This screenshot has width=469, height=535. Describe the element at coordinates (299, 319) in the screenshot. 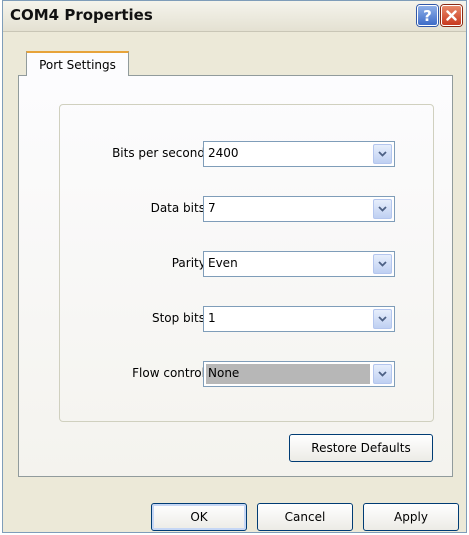

I see `stop-bits-select: 1` at that location.